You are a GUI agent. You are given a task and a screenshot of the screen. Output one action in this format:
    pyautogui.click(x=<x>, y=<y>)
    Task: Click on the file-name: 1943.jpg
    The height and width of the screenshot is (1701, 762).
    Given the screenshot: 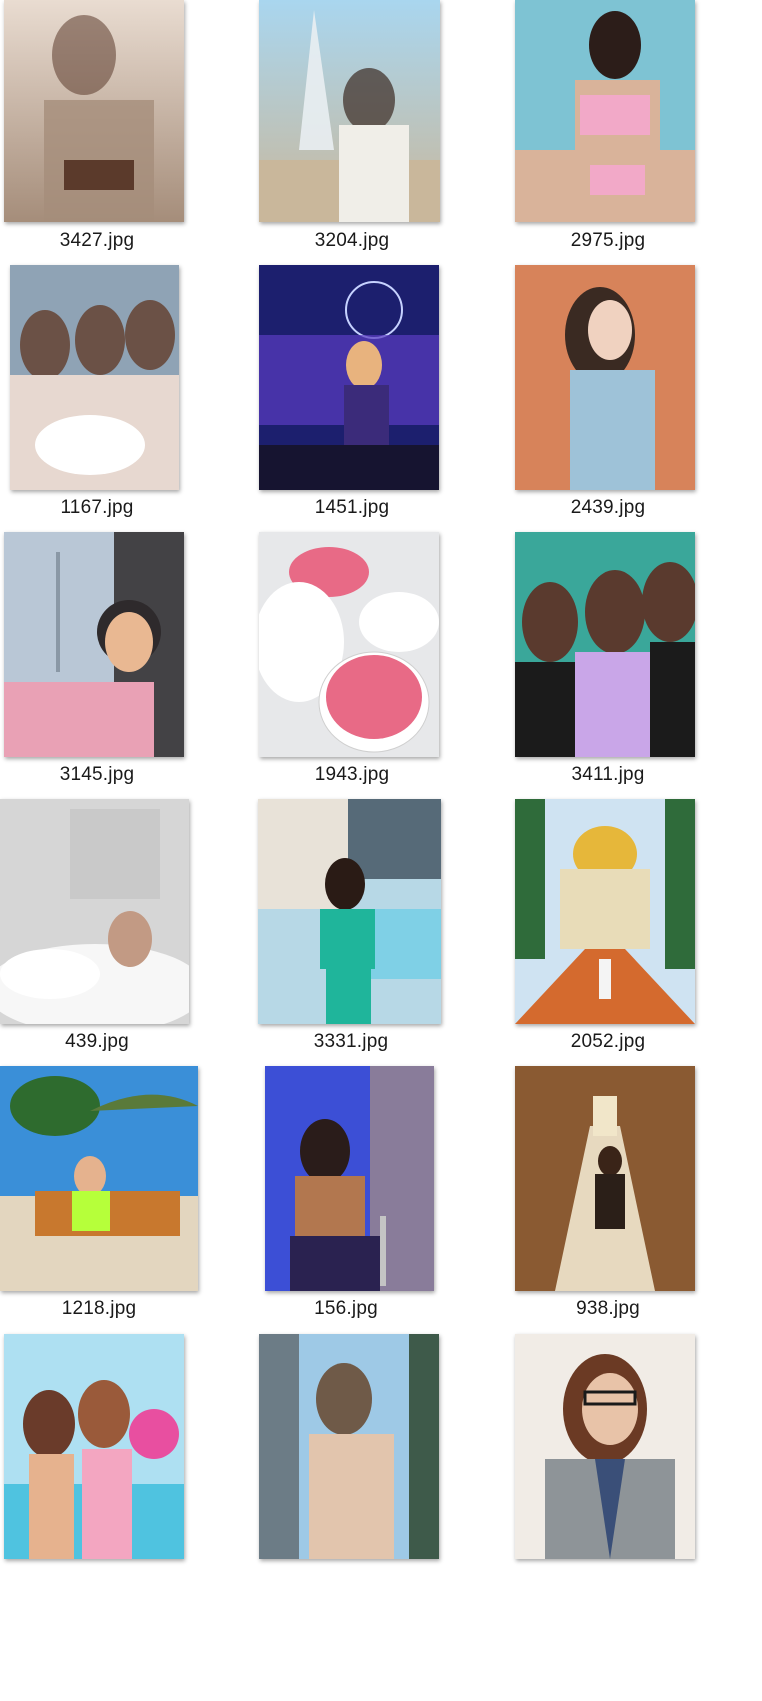 What is the action you would take?
    pyautogui.click(x=352, y=774)
    